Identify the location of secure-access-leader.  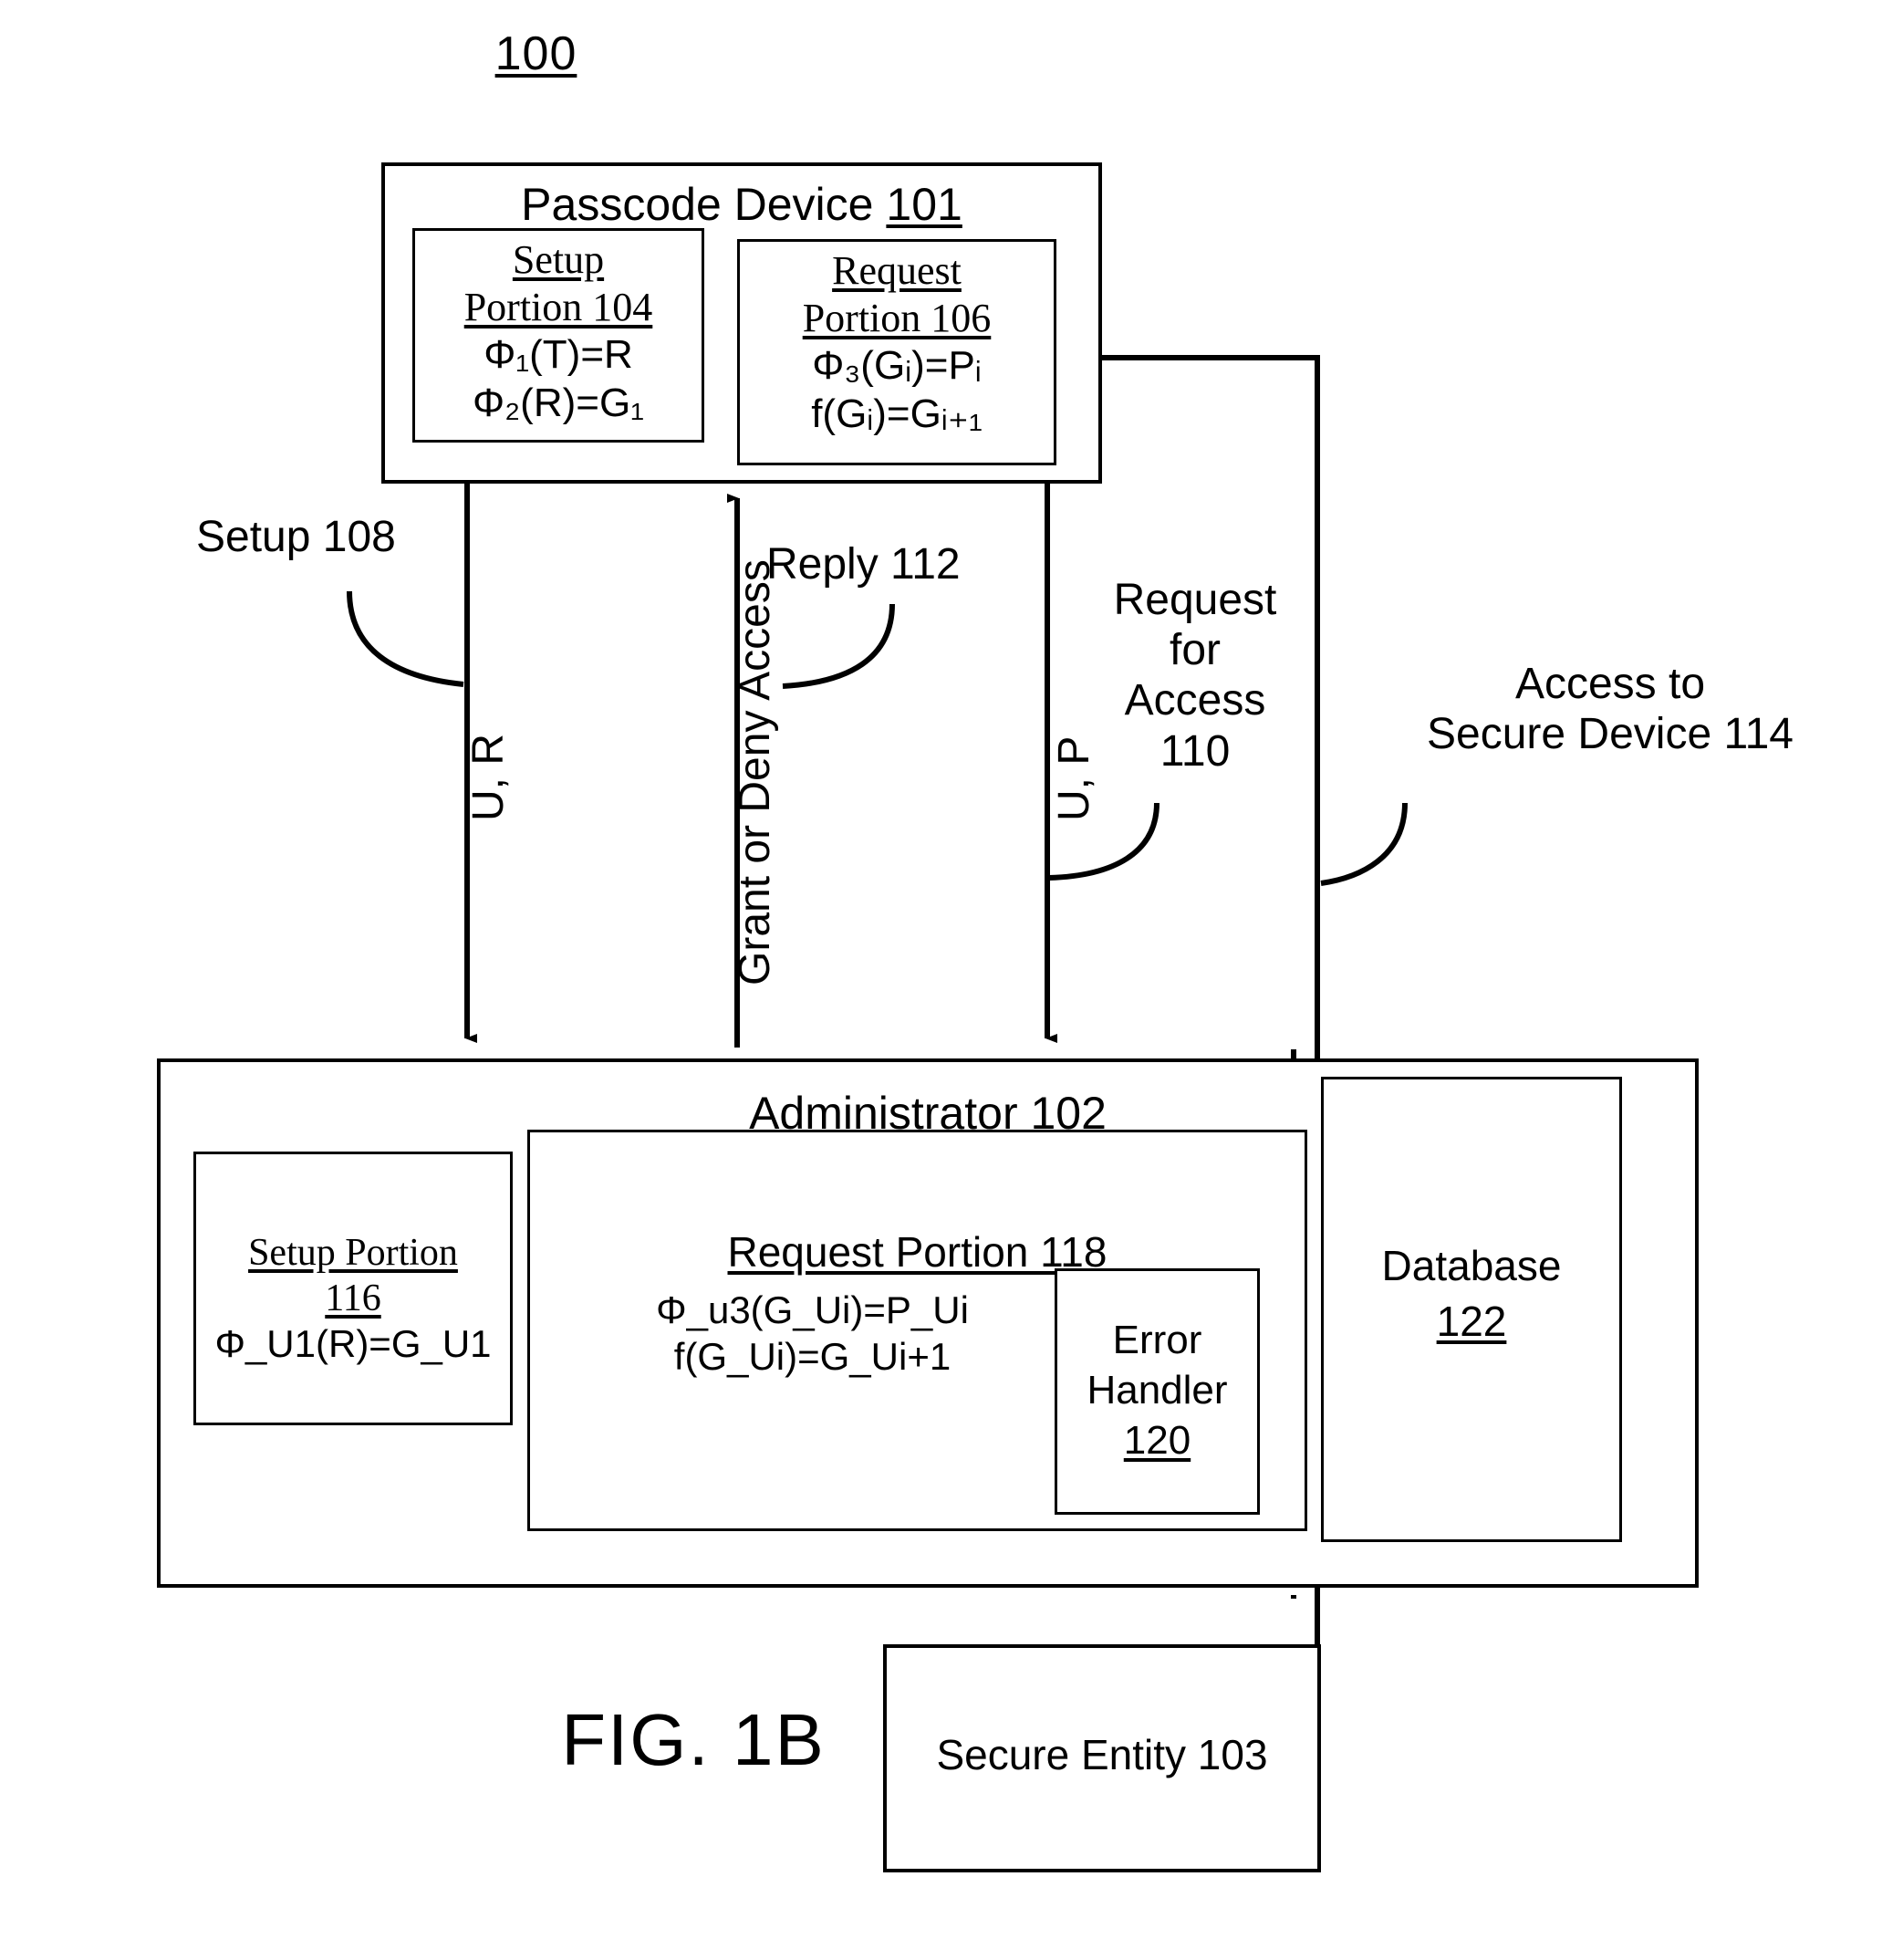
(1364, 844).